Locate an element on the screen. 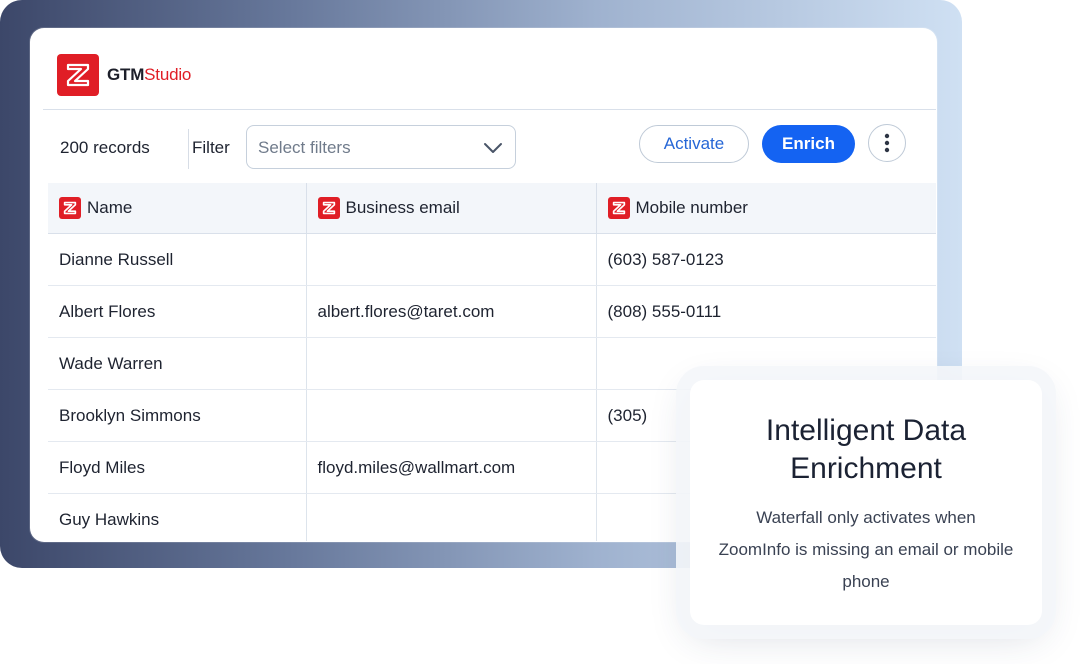  cell-name: Guy Hawkins is located at coordinates (177, 517).